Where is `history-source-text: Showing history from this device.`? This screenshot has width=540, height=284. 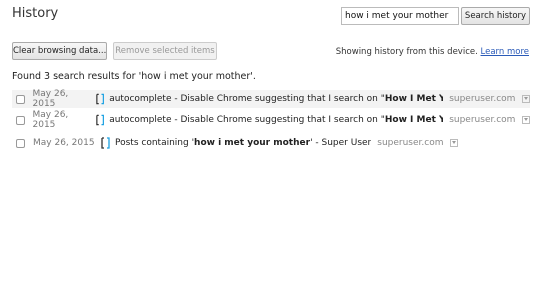 history-source-text: Showing history from this device. is located at coordinates (406, 52).